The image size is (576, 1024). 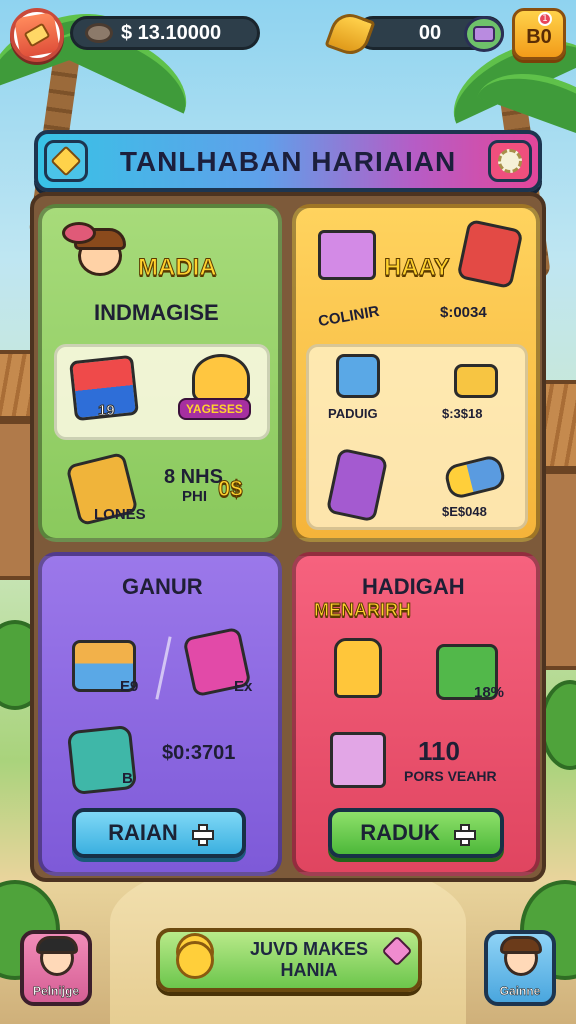 What do you see at coordinates (107, 411) in the screenshot?
I see `item-label: 19` at bounding box center [107, 411].